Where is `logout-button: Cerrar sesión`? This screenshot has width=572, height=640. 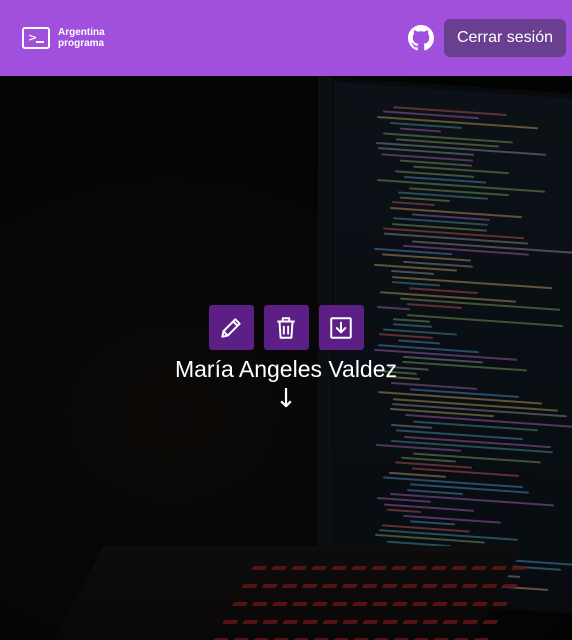
logout-button: Cerrar sesión is located at coordinates (504, 38).